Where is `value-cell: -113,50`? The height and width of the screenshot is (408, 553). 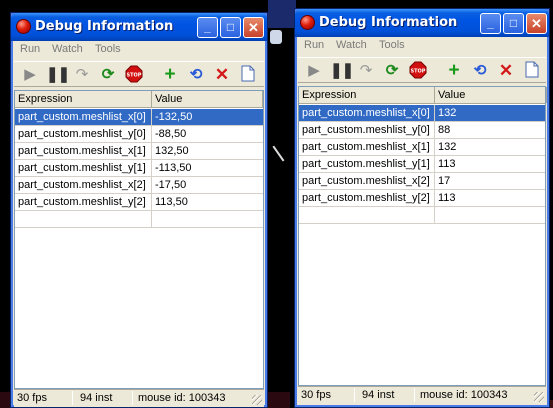
value-cell: -113,50 is located at coordinates (173, 168).